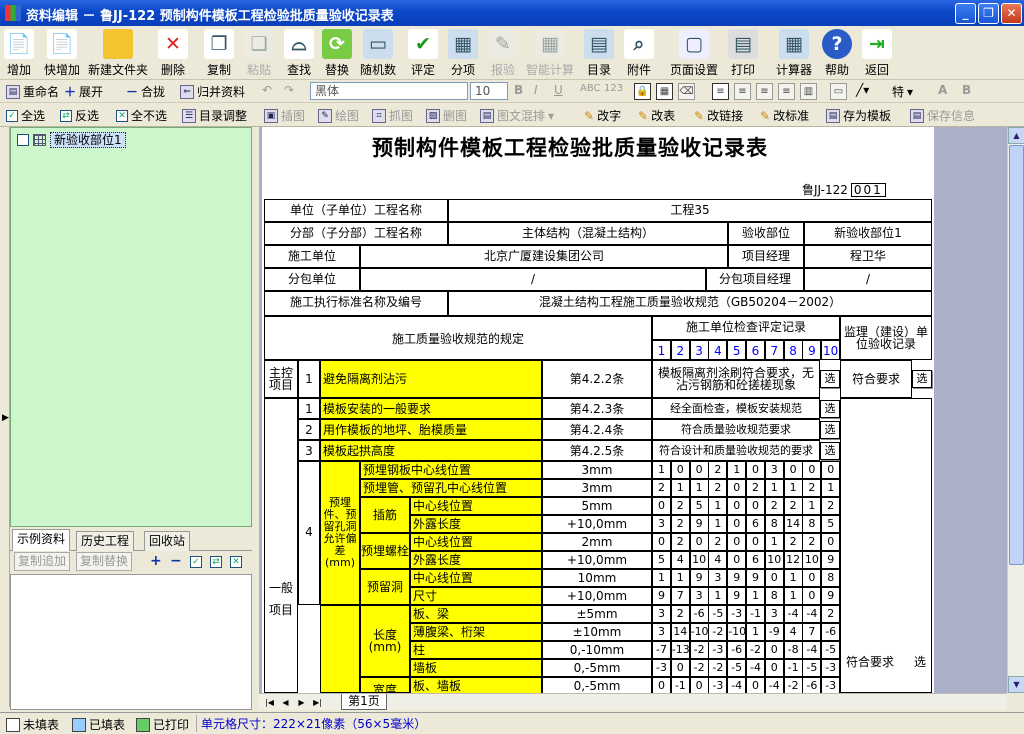  I want to click on item-cell: 墙板, so click(476, 668).